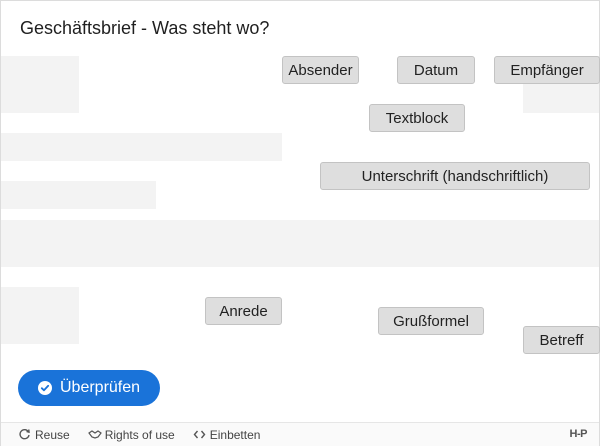  I want to click on check-button-label: Überprüfen, so click(100, 387).